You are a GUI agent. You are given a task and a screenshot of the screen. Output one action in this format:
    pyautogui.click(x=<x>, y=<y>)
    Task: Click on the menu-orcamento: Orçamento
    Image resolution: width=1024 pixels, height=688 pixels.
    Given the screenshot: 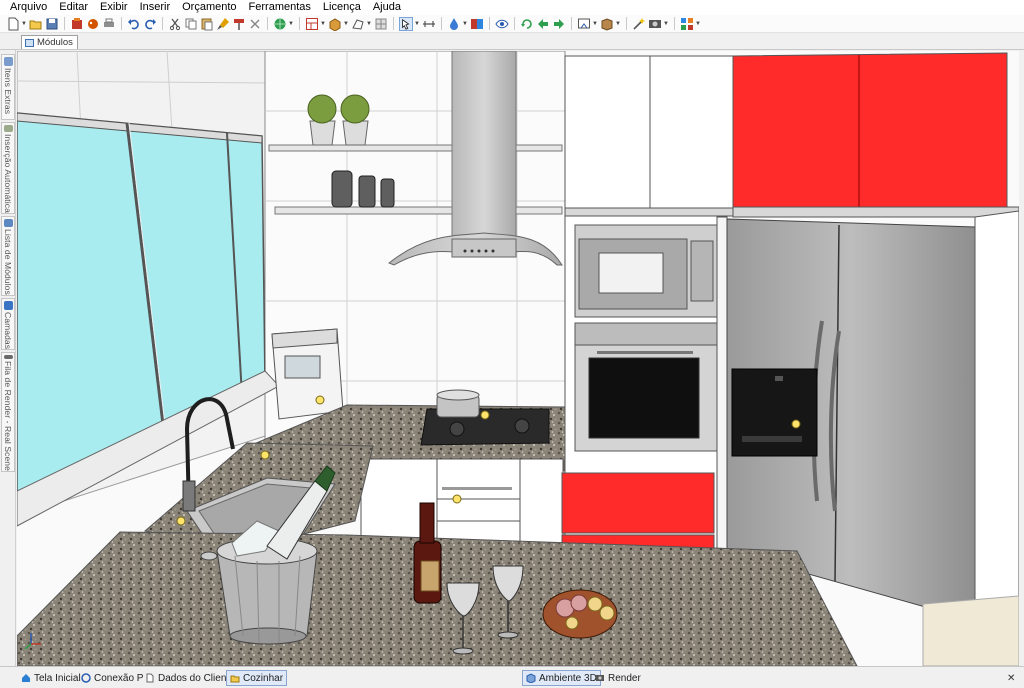 What is the action you would take?
    pyautogui.click(x=209, y=7)
    